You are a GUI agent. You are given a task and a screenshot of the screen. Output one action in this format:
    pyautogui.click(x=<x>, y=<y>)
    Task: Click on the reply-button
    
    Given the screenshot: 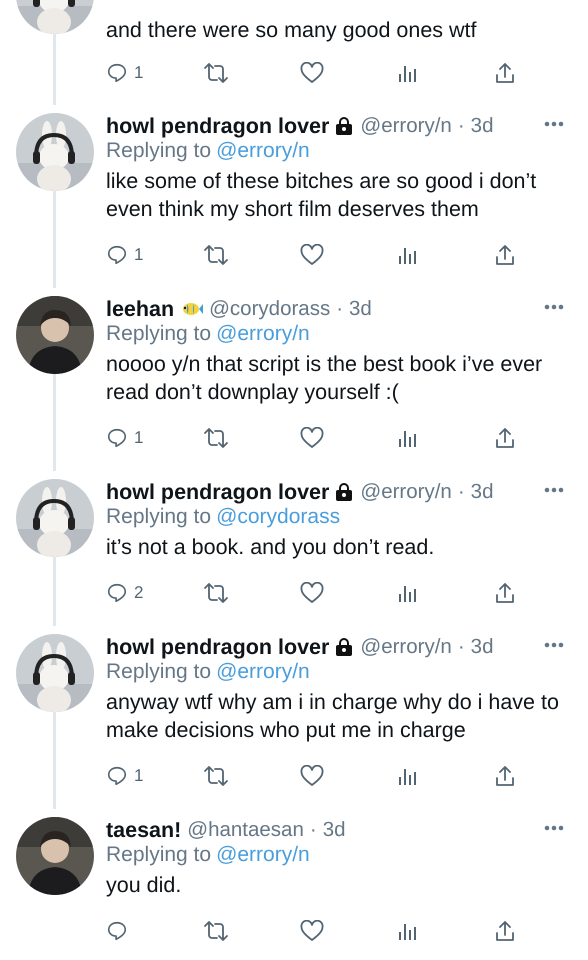 What is the action you would take?
    pyautogui.click(x=117, y=931)
    